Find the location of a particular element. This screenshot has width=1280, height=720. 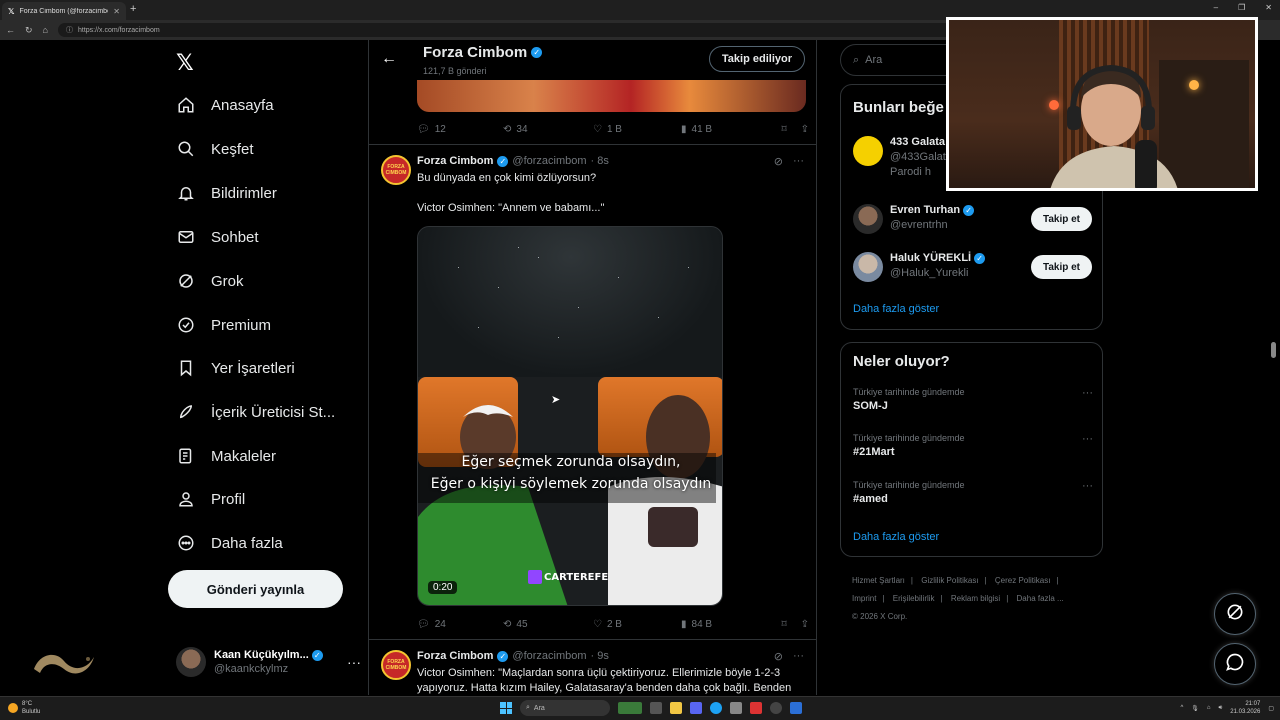

task-view-icon is located at coordinates (656, 708).